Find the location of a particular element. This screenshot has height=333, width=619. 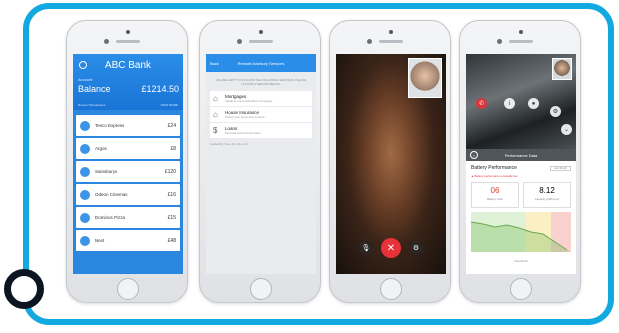

txn-name: Odeon Cinemas is located at coordinates (111, 194).